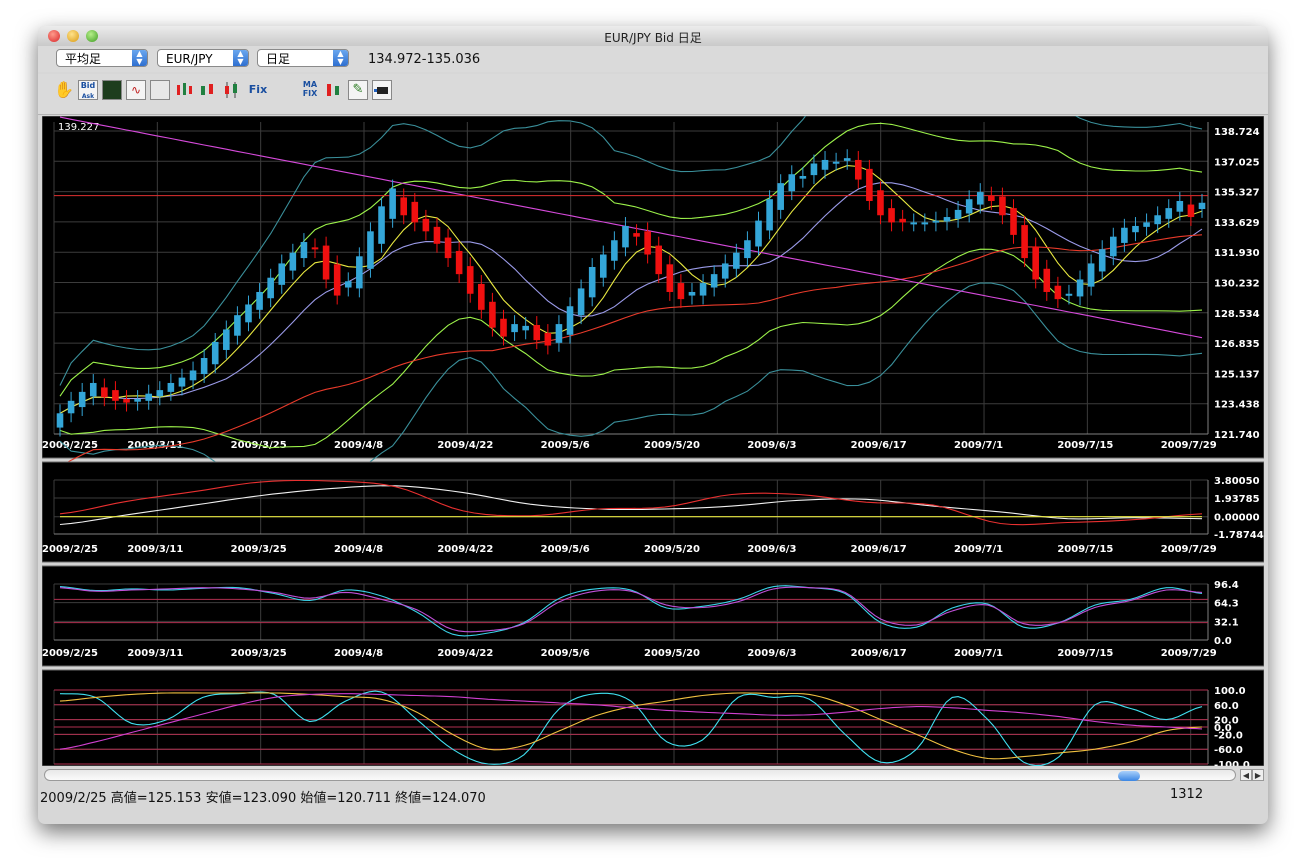  Describe the element at coordinates (1187, 794) in the screenshot. I see `status-count: 1312` at that location.